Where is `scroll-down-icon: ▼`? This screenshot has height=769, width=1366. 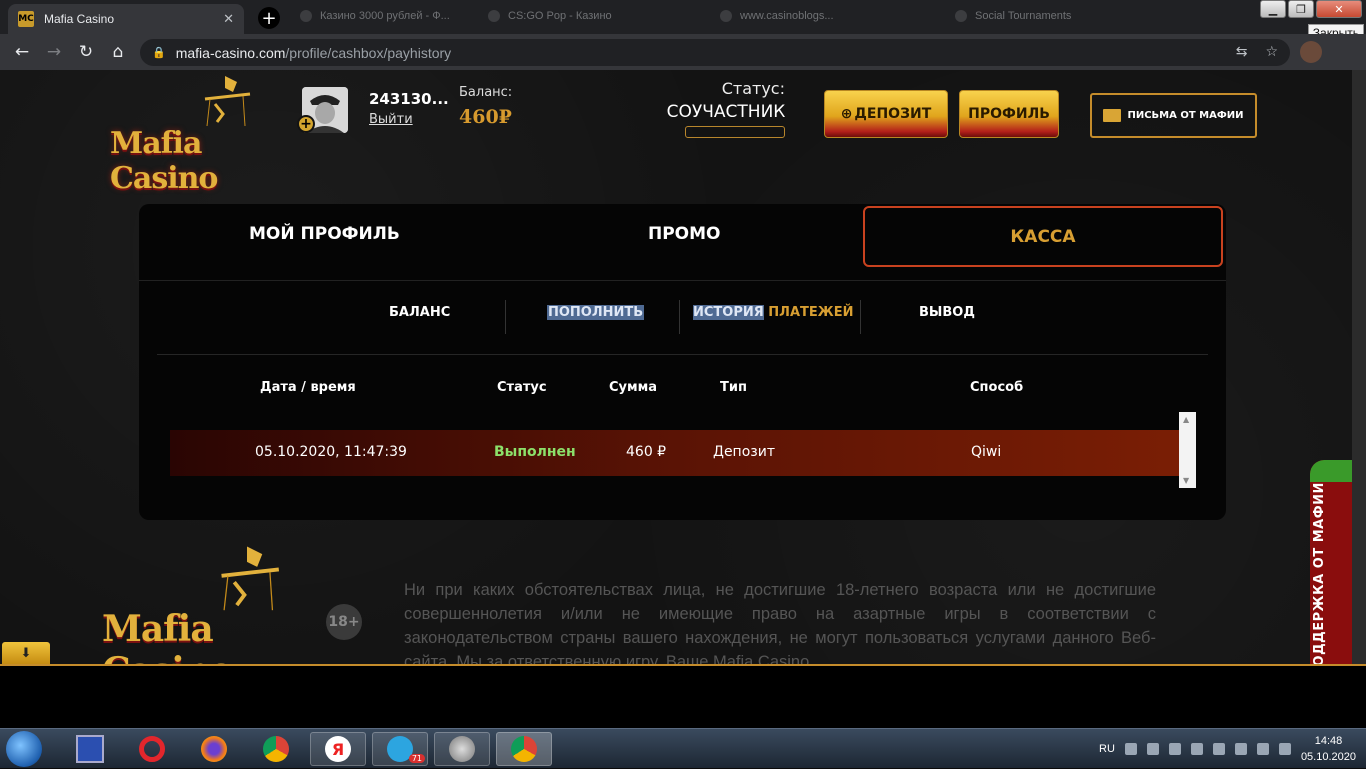 scroll-down-icon: ▼ is located at coordinates (1186, 480).